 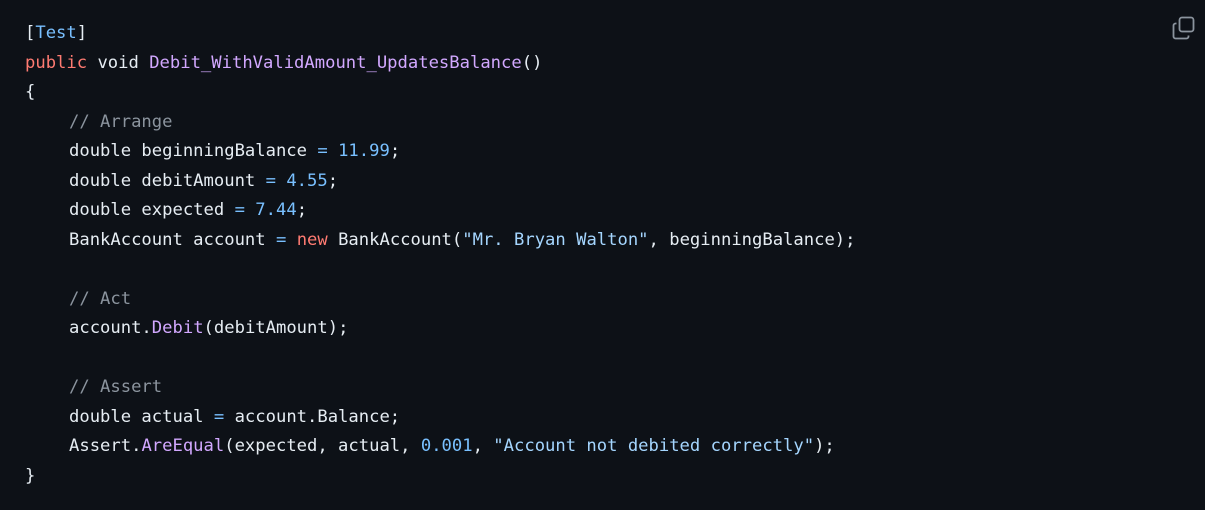 What do you see at coordinates (364, 151) in the screenshot?
I see `number-literal: 11.99` at bounding box center [364, 151].